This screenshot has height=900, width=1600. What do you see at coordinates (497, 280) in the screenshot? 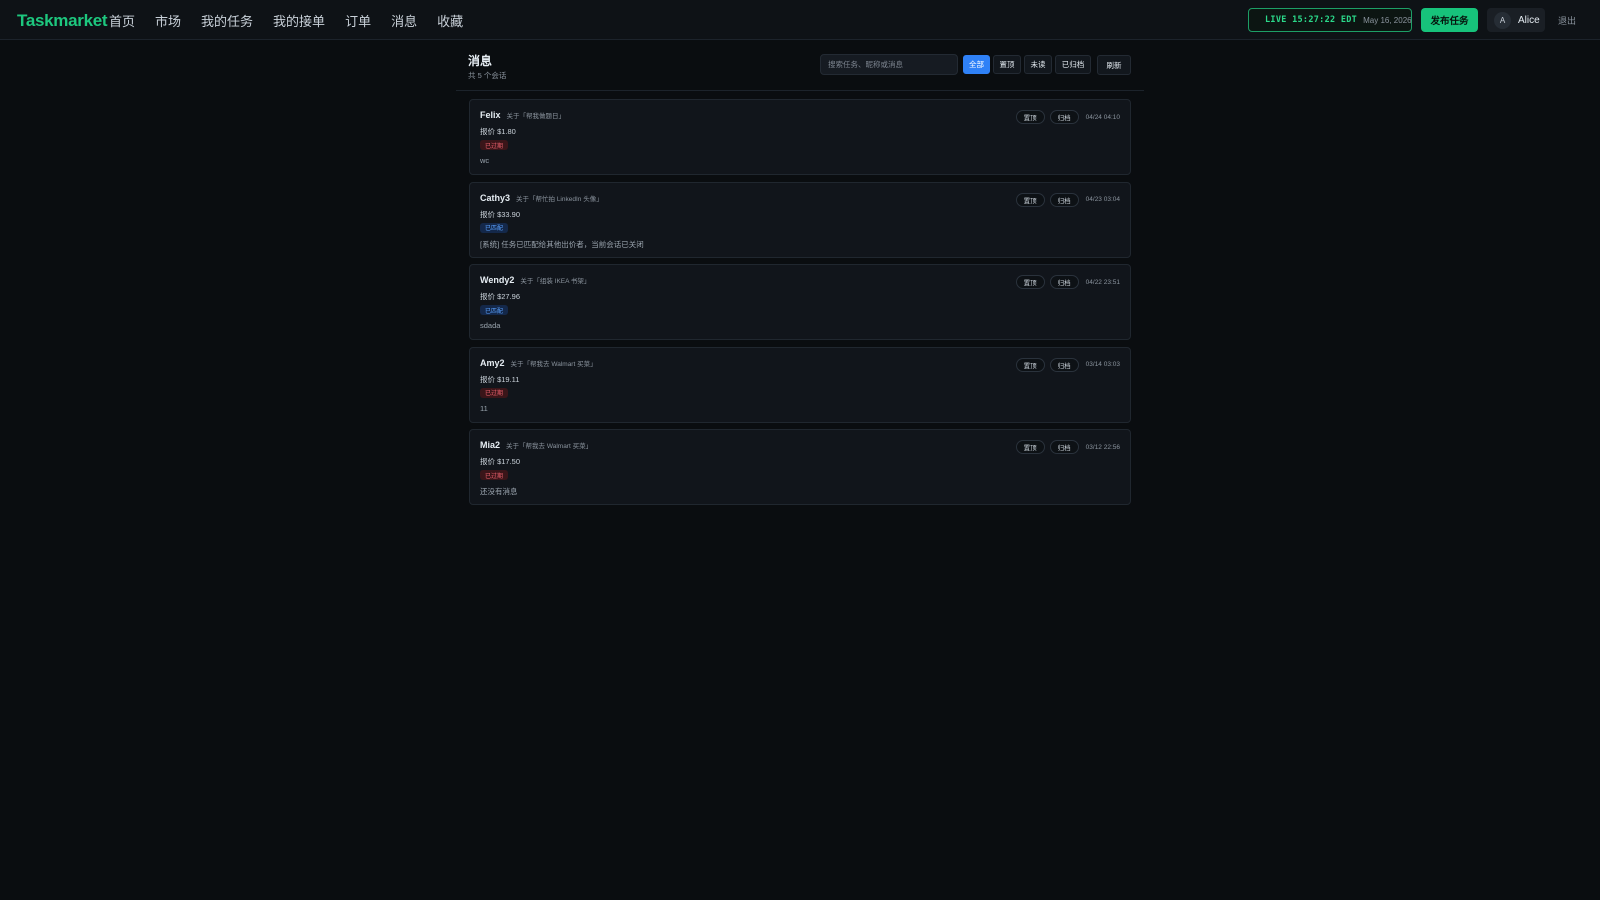
I see `contact-name: Wendy2` at bounding box center [497, 280].